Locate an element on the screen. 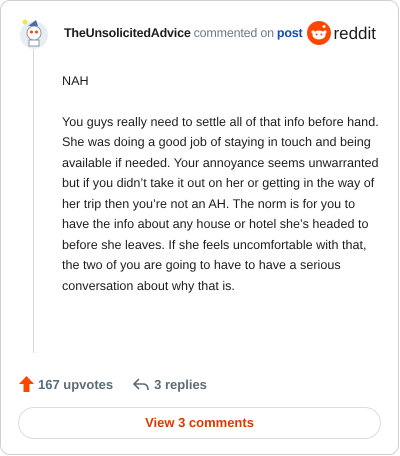  comment-paragraph: NAH is located at coordinates (76, 81).